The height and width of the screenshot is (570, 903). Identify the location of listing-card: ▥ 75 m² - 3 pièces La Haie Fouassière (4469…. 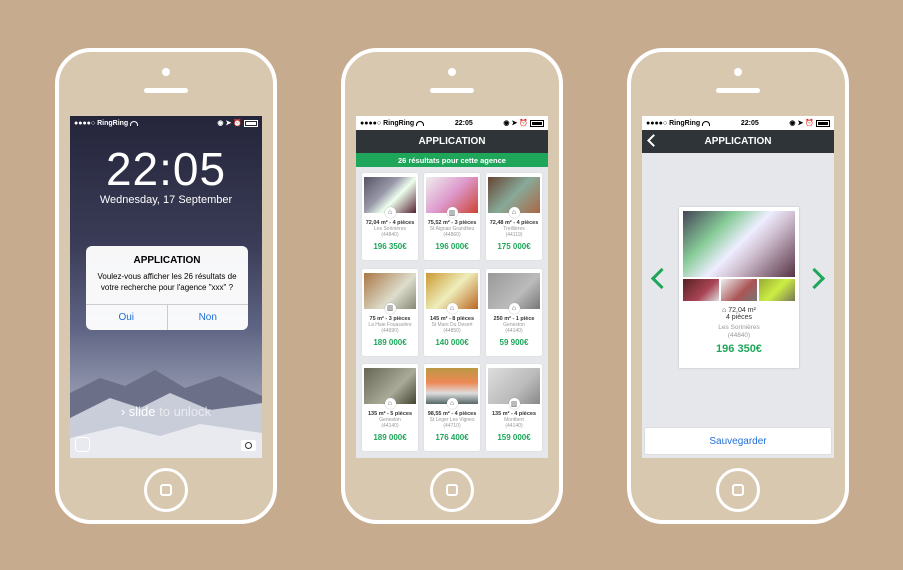
(390, 312).